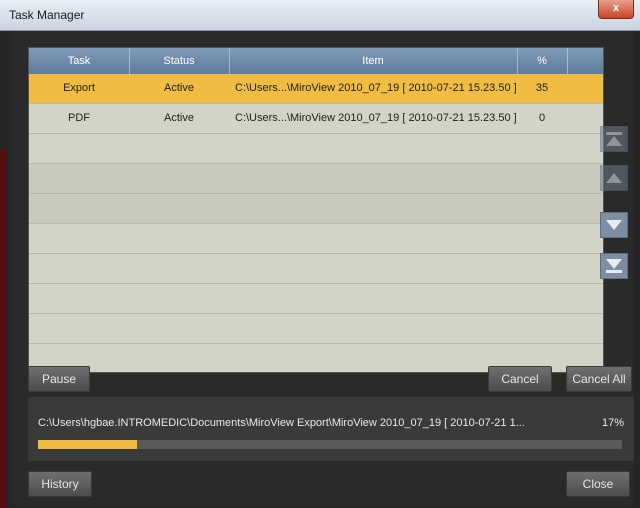 The width and height of the screenshot is (640, 508). What do you see at coordinates (320, 15) in the screenshot?
I see `title-bar: Task Manager x` at bounding box center [320, 15].